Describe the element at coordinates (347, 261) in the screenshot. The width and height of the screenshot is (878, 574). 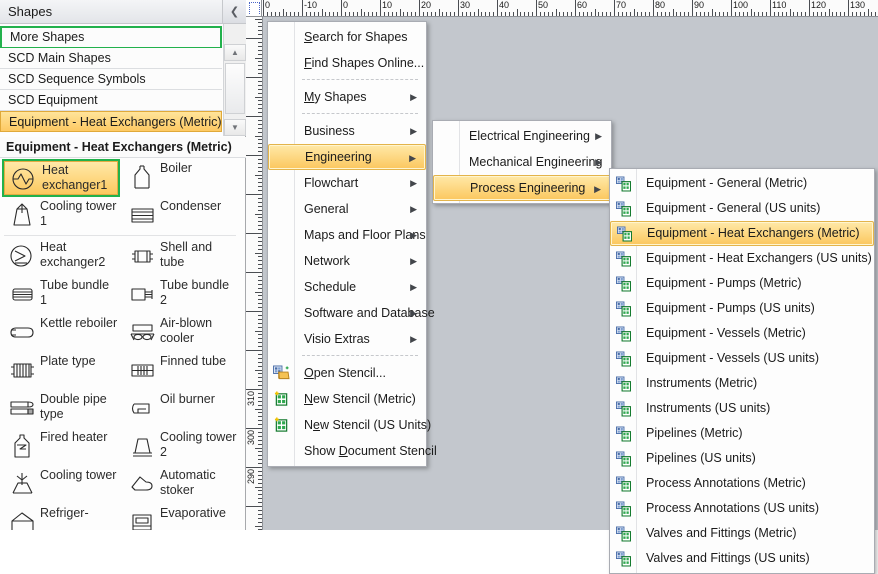
I see `menu-item: Network ▶` at that location.